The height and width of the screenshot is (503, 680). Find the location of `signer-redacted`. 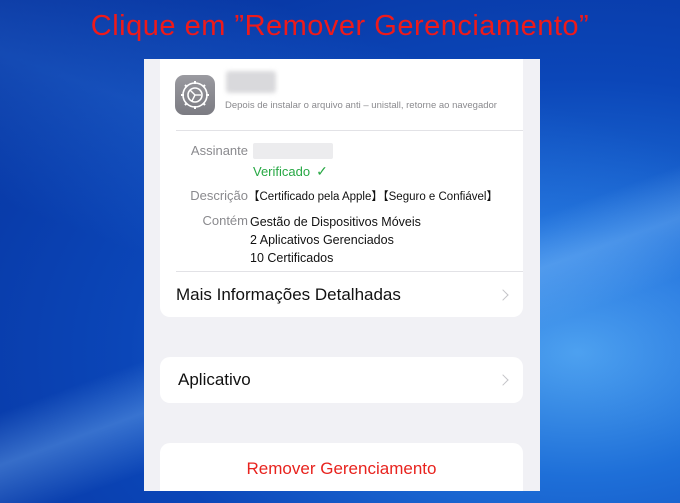

signer-redacted is located at coordinates (293, 151).